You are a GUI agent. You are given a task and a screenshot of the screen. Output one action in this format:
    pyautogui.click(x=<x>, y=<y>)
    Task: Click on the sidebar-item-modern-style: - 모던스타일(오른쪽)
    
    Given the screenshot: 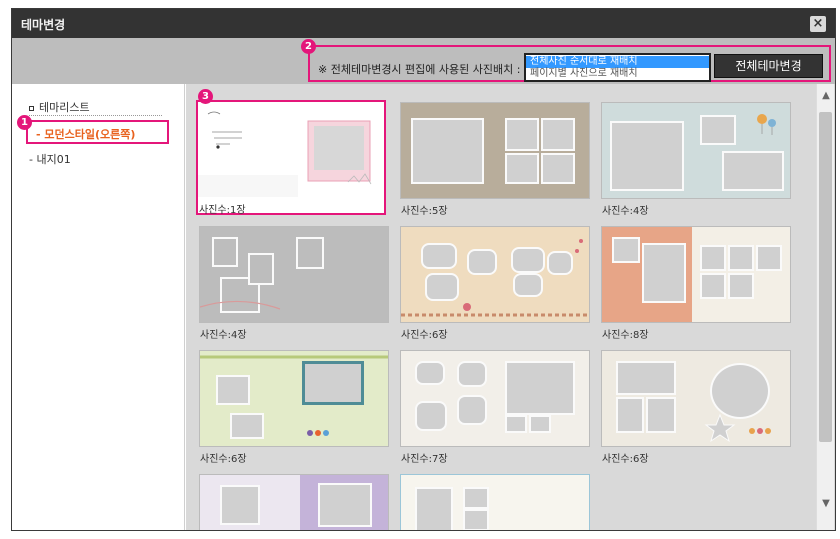 What is the action you would take?
    pyautogui.click(x=85, y=134)
    